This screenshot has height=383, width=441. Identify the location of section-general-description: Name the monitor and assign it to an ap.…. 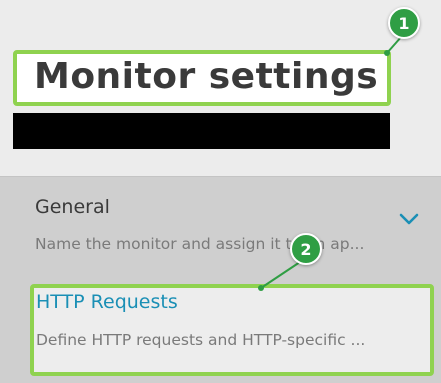
(200, 244).